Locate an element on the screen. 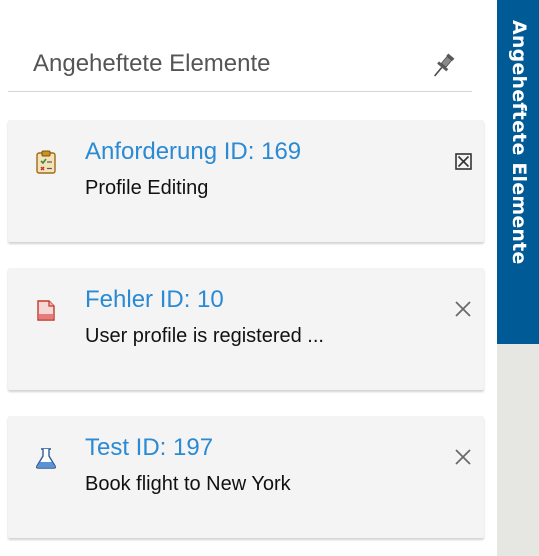  item-subtitle: Profile Editing is located at coordinates (147, 188).